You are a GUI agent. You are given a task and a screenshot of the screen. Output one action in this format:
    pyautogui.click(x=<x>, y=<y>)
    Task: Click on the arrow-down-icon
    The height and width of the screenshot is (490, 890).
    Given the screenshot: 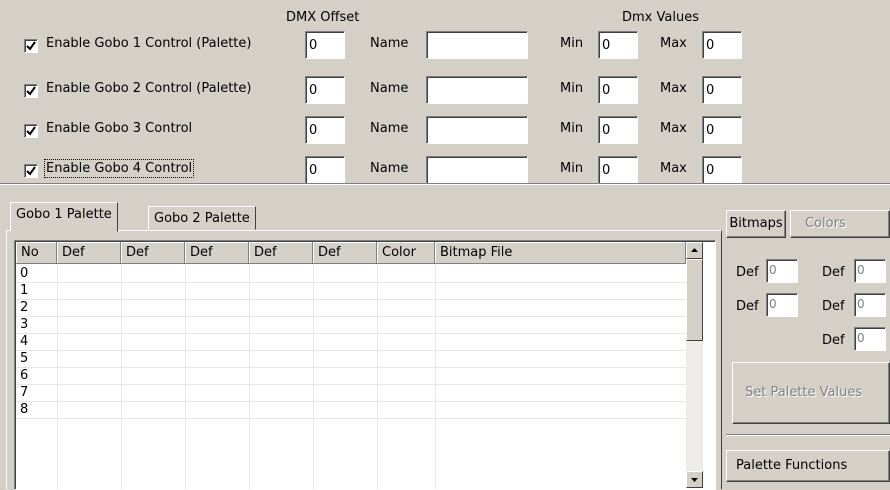 What is the action you would take?
    pyautogui.click(x=694, y=479)
    